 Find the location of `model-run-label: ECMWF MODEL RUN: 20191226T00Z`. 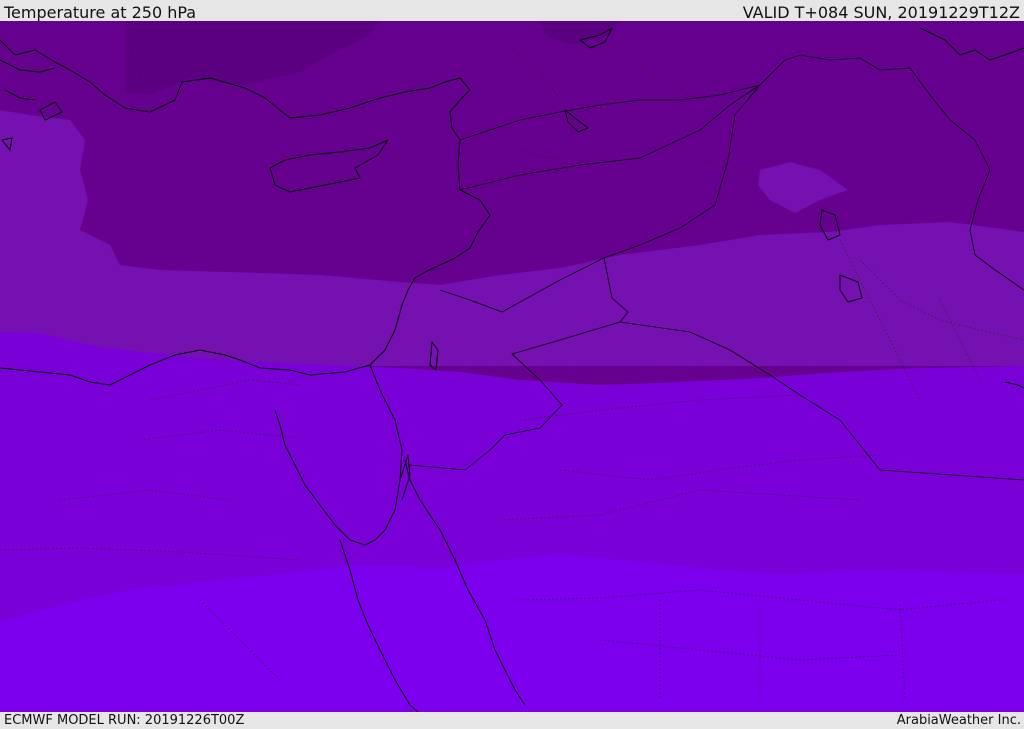

model-run-label: ECMWF MODEL RUN: 20191226T00Z is located at coordinates (124, 720).